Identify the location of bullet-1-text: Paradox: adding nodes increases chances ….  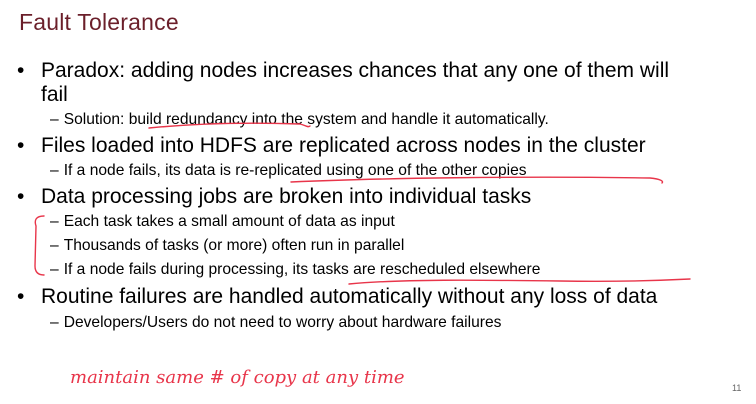
(355, 70).